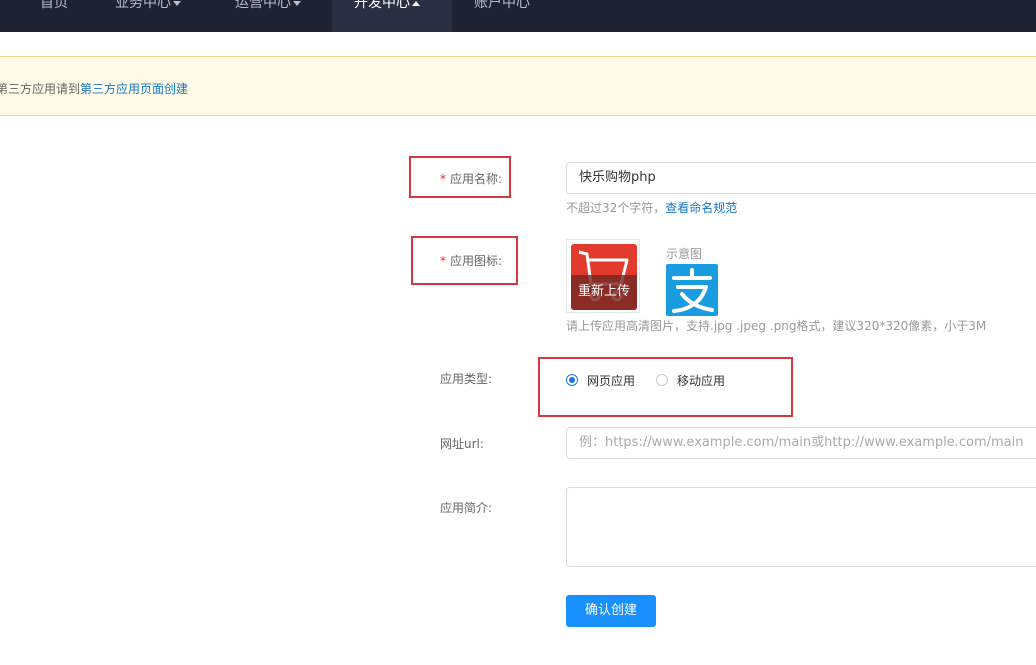  I want to click on app-name-hint: 不超过32个字符，查看命名规范, so click(652, 208).